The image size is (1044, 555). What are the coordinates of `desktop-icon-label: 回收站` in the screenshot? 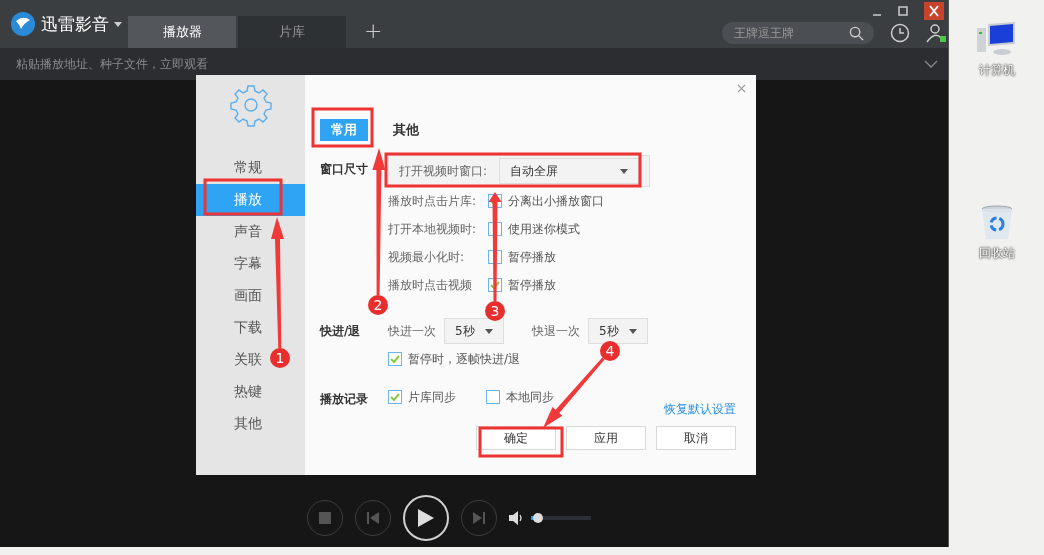 It's located at (996, 253).